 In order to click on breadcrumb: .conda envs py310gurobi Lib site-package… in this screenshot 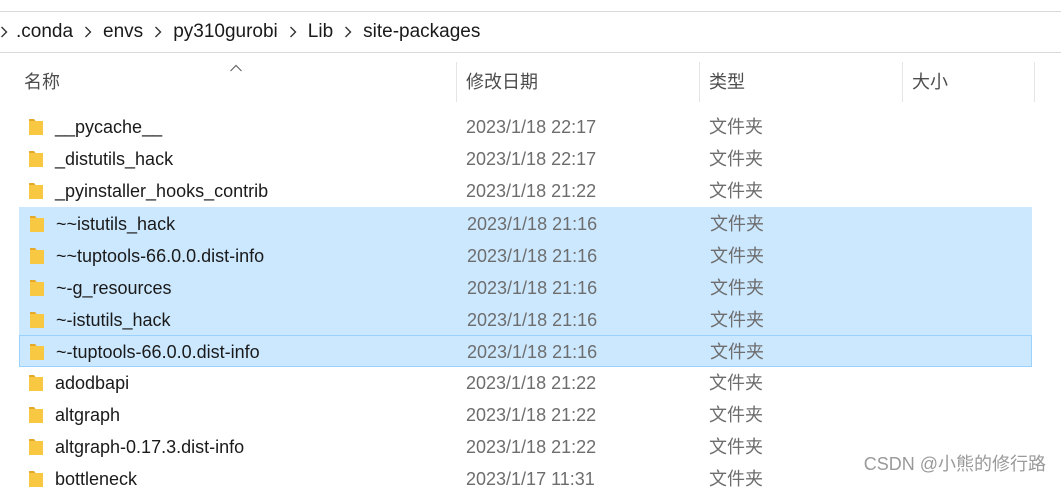, I will do `click(241, 32)`.